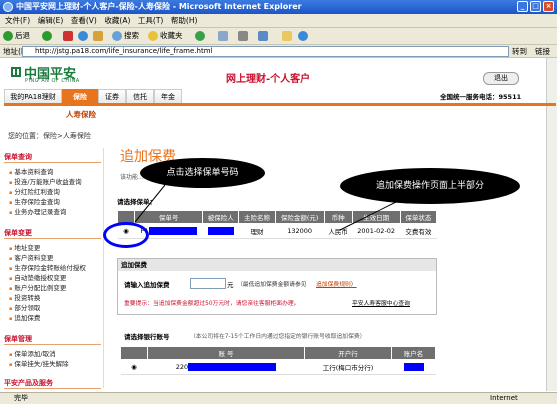 This screenshot has height=404, width=557. Describe the element at coordinates (504, 398) in the screenshot. I see `status-zone: Internet` at that location.